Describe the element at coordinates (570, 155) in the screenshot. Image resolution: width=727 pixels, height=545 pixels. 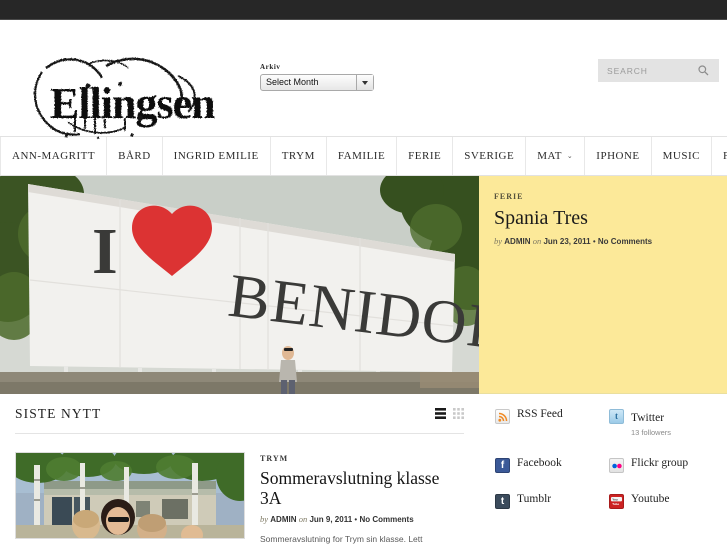
I see `chevron-down-icon: ⌄` at that location.